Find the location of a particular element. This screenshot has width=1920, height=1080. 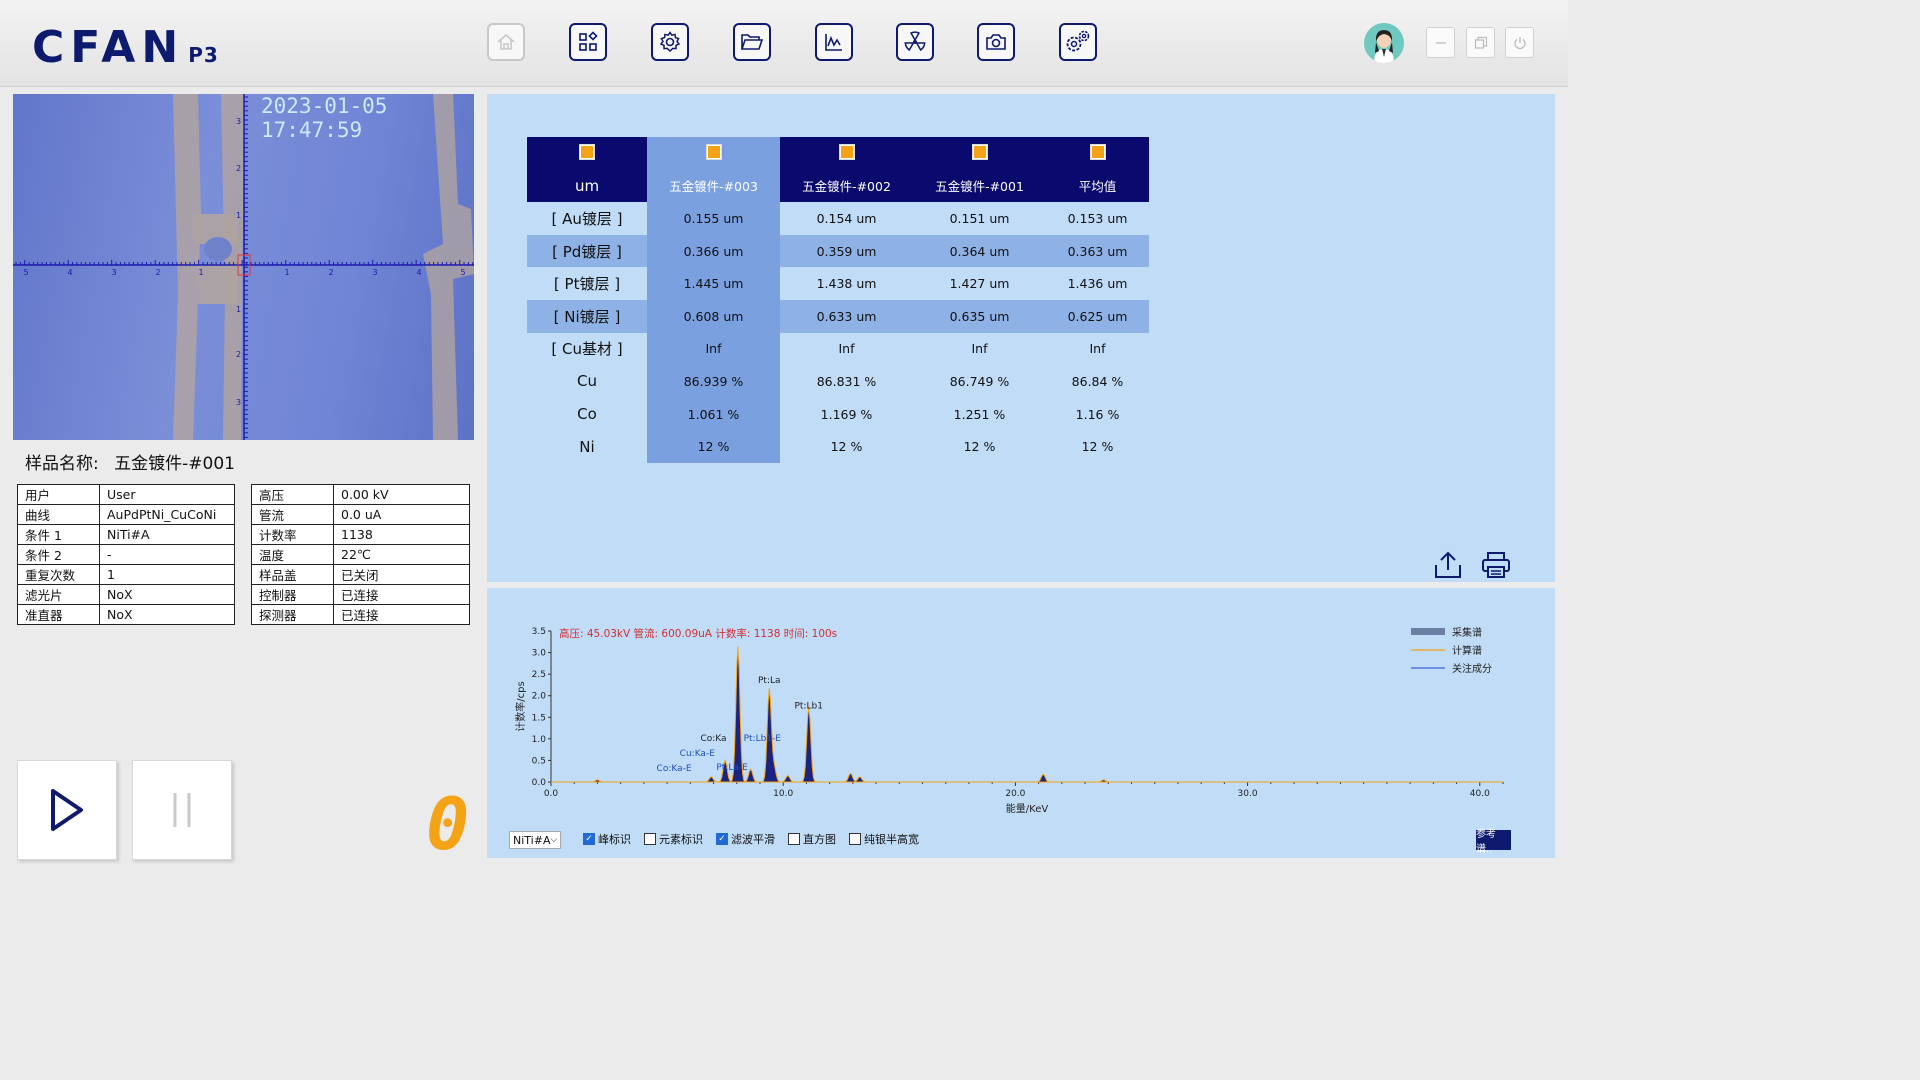

sample-name-label: 样品名称: is located at coordinates (62, 464).